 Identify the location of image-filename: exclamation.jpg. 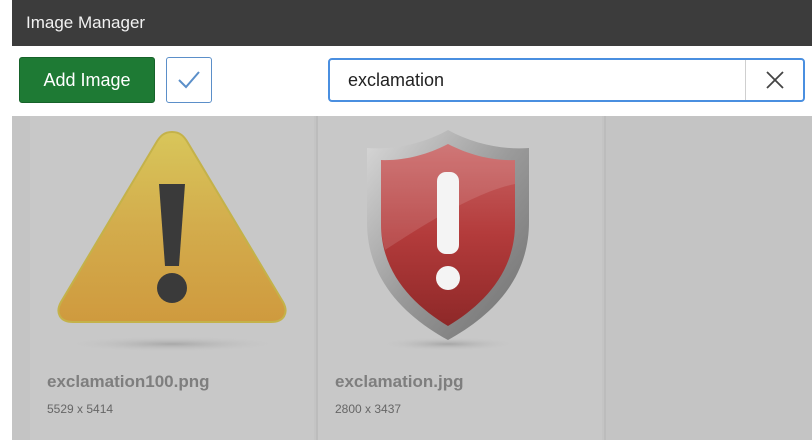
(399, 381).